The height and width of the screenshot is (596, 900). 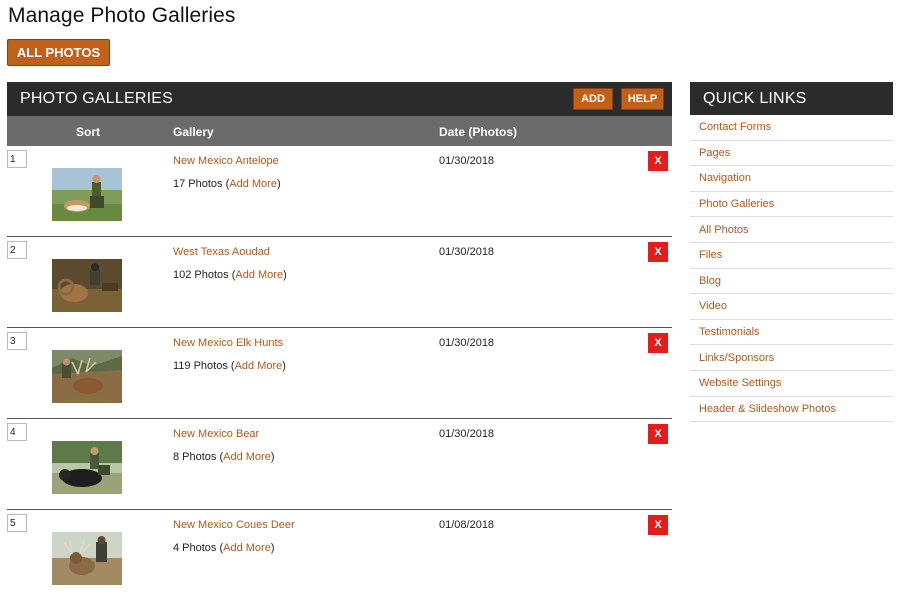 I want to click on photo-count-text: 102 Photos (, so click(x=204, y=275).